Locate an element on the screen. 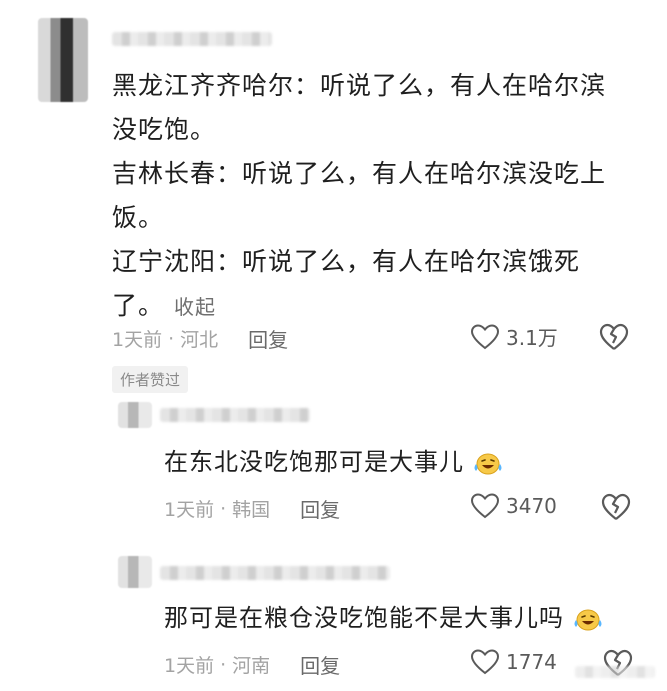 The image size is (667, 691). comment-line: 没吃饱。 is located at coordinates (164, 129).